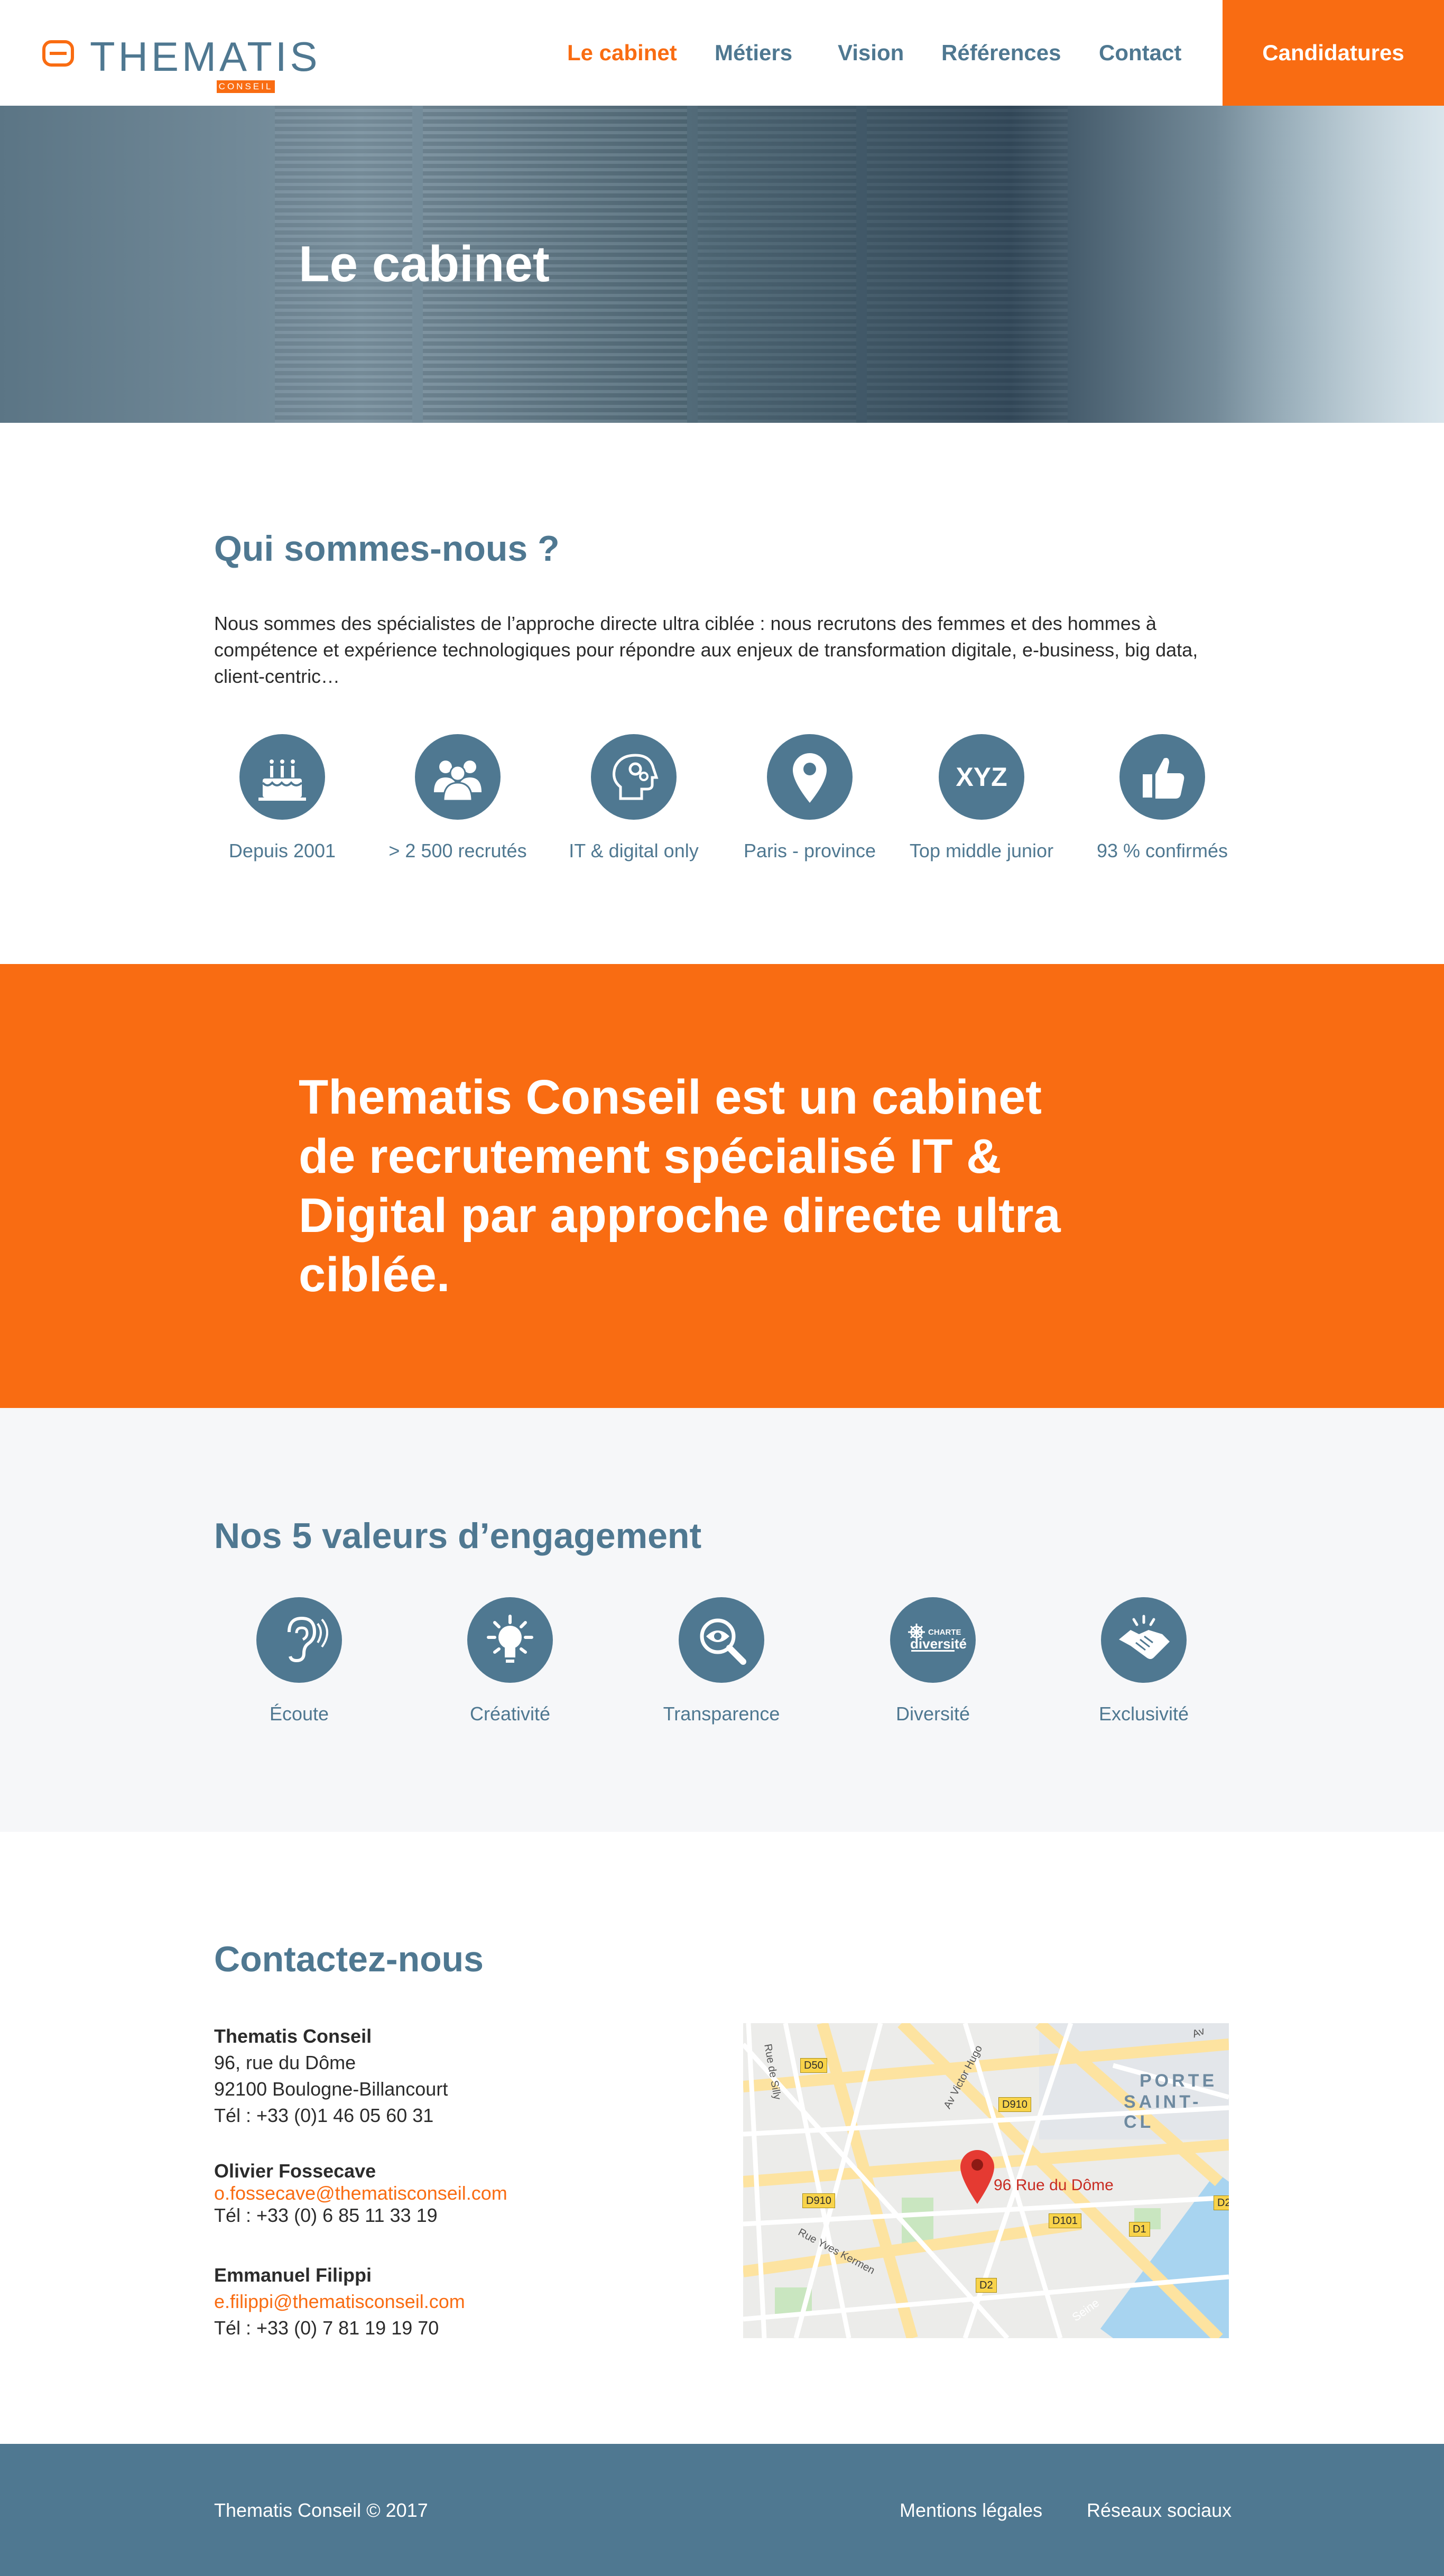 Image resolution: width=1444 pixels, height=2576 pixels. Describe the element at coordinates (813, 2065) in the screenshot. I see `road-label-d50: D50` at that location.